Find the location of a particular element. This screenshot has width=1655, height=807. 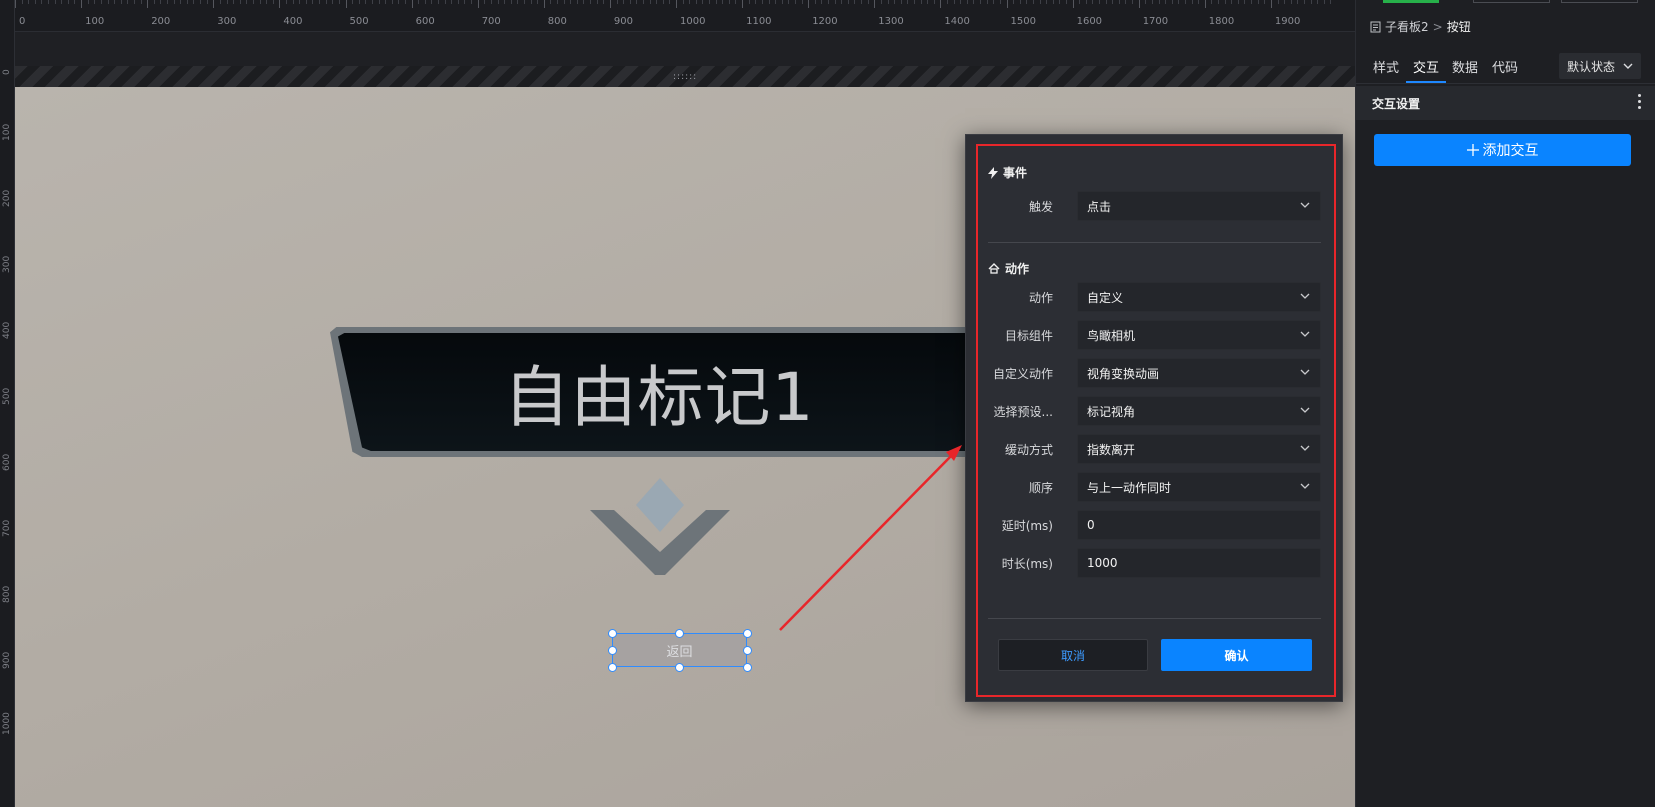

ruler-tick-label: 800 is located at coordinates (7, 594).